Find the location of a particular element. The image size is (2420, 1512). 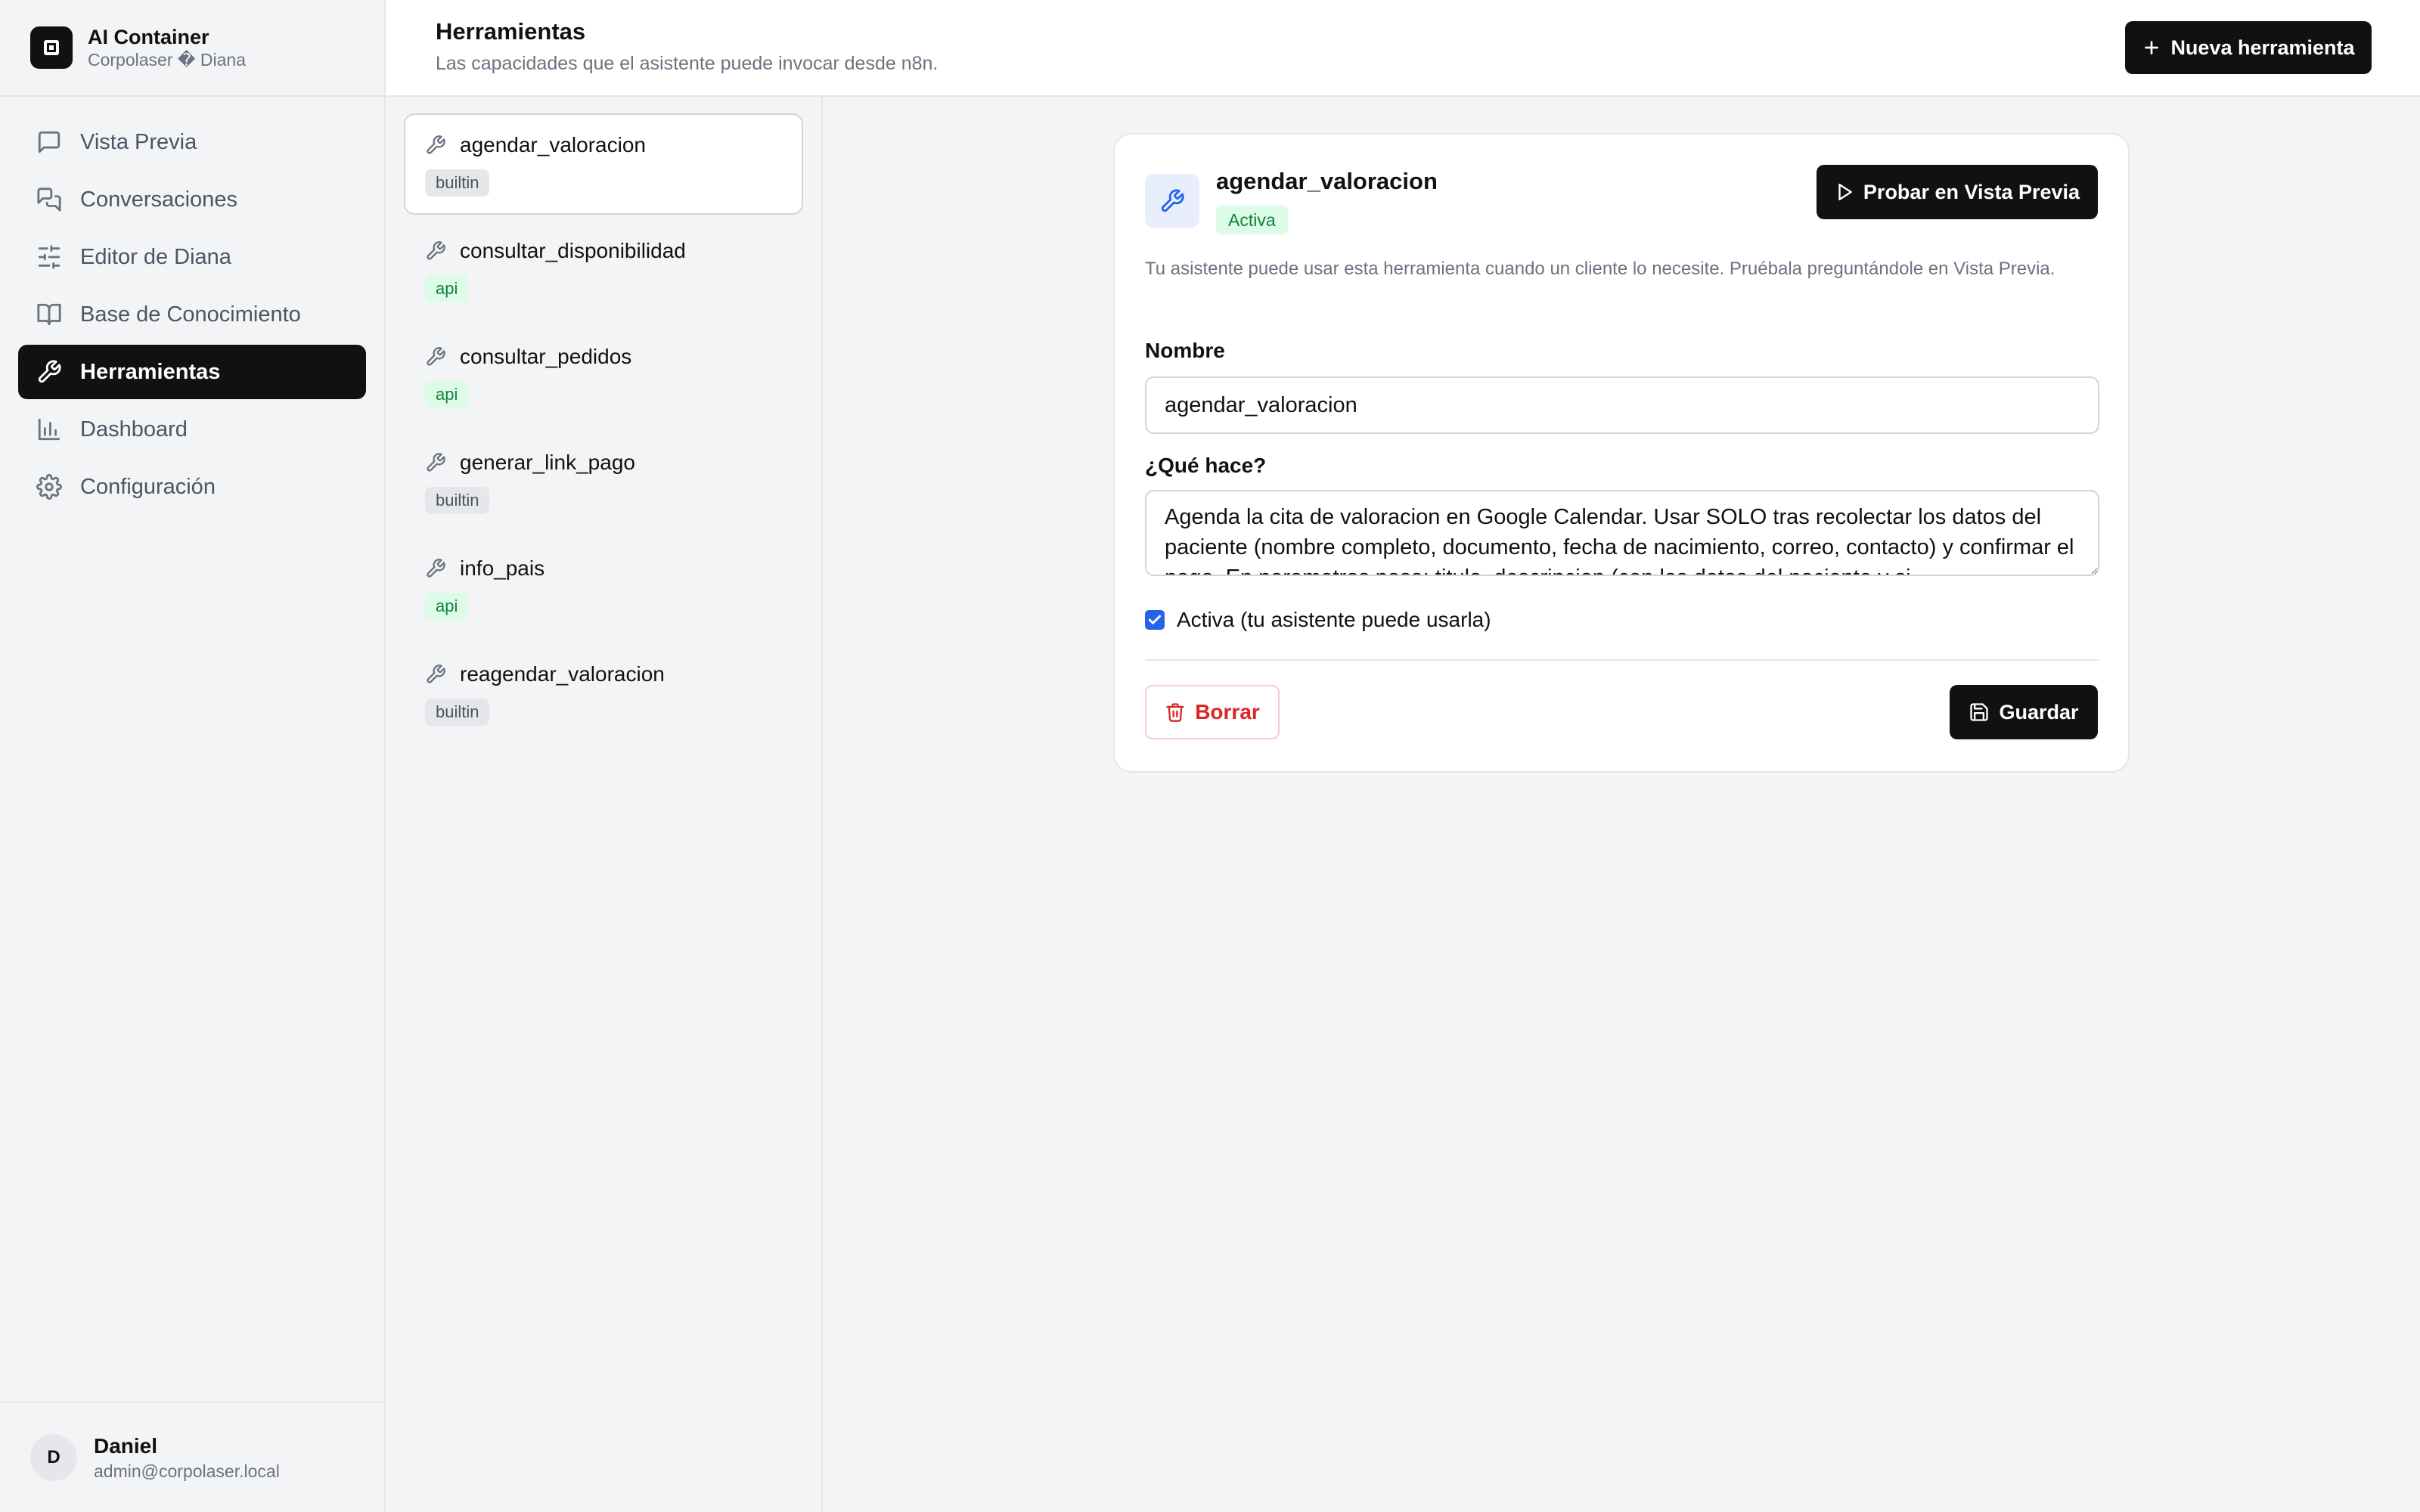

tool-list-item: generar_link_pago builtin is located at coordinates (603, 481).